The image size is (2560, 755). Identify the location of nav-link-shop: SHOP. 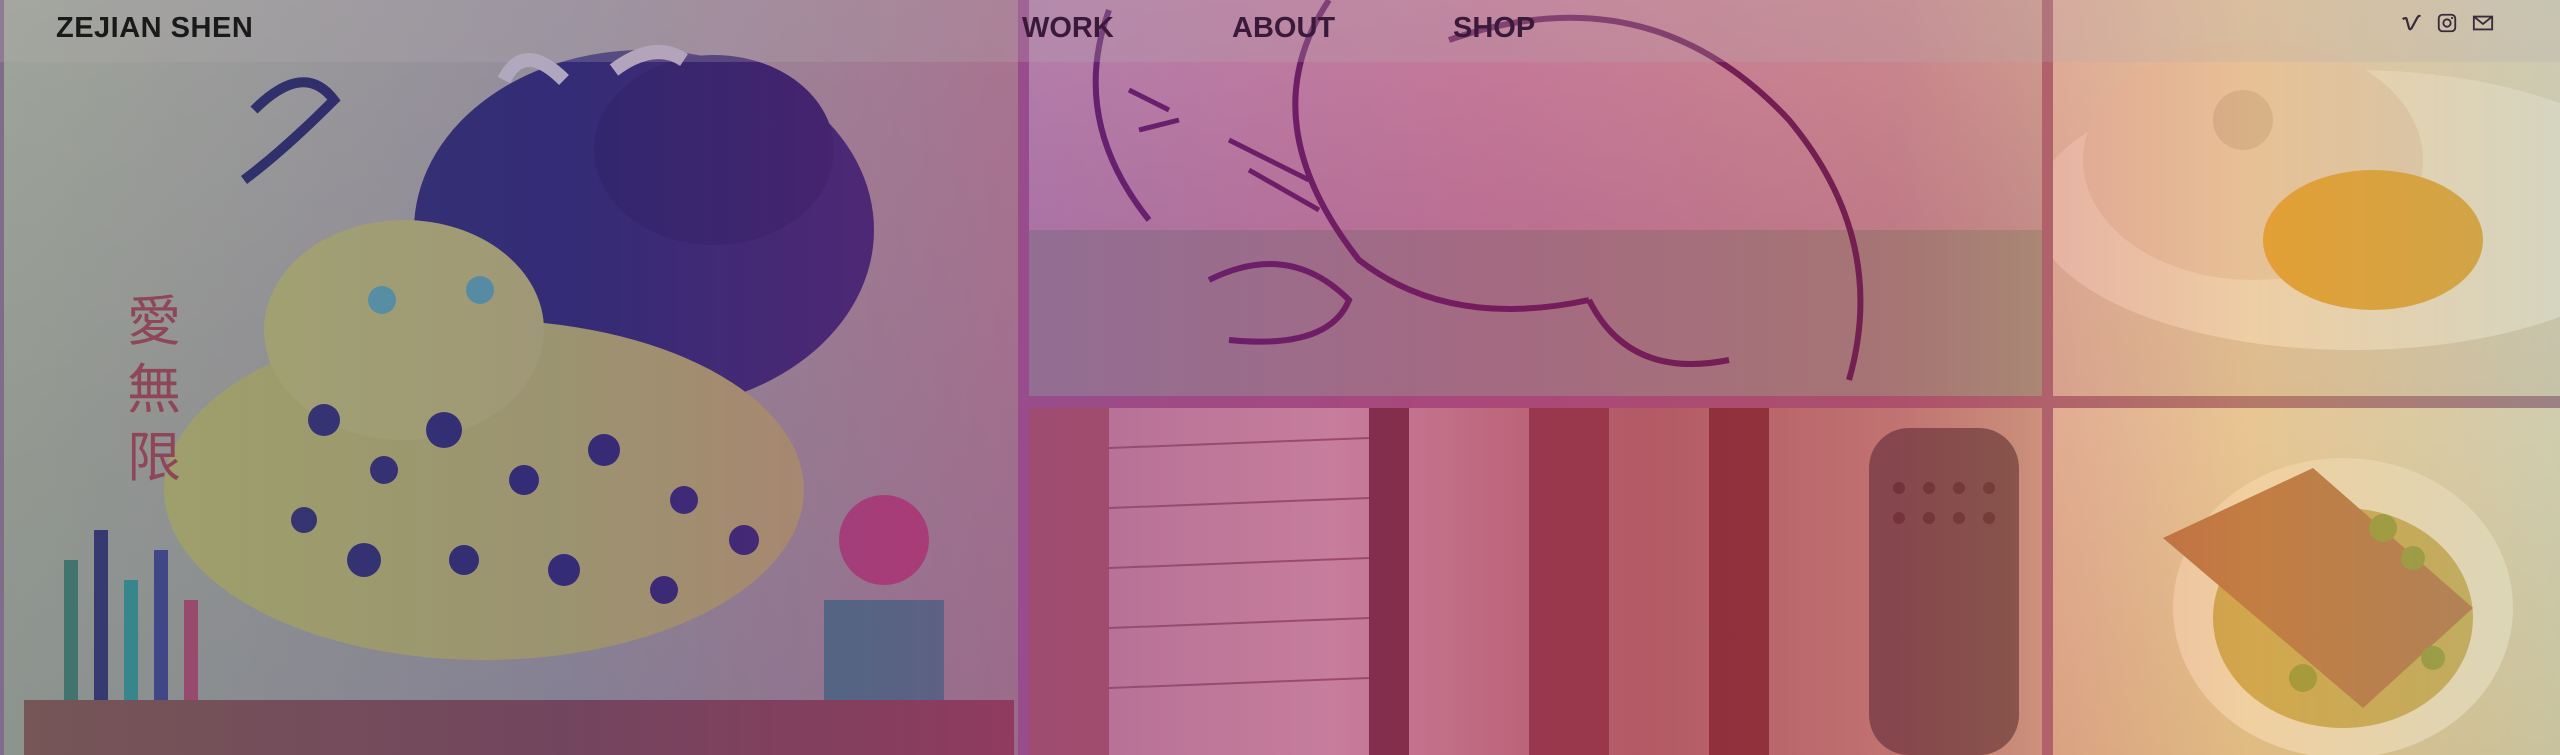
(1494, 28).